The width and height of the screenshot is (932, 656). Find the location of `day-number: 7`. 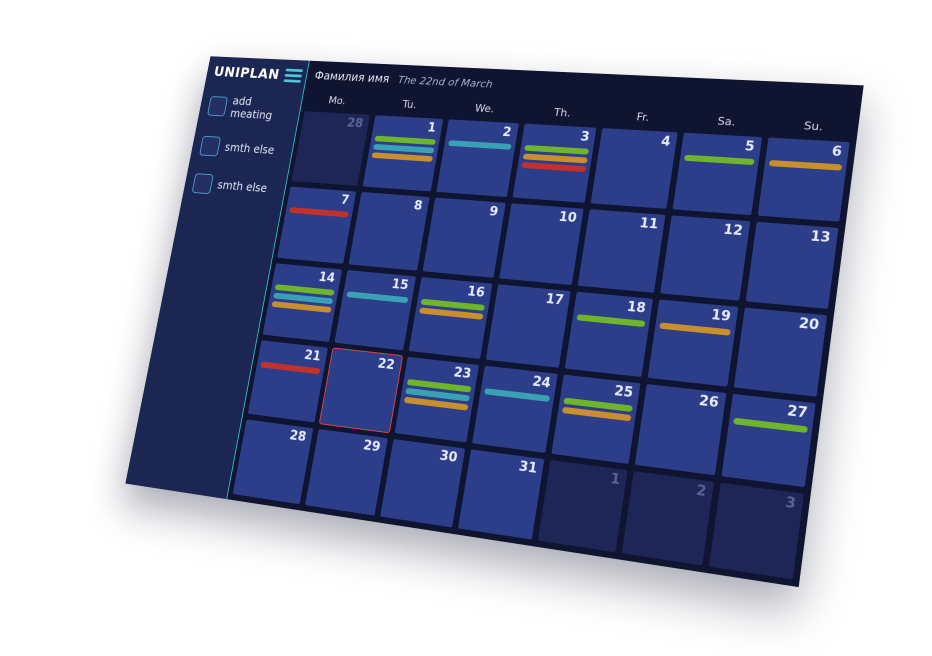

day-number: 7 is located at coordinates (345, 200).